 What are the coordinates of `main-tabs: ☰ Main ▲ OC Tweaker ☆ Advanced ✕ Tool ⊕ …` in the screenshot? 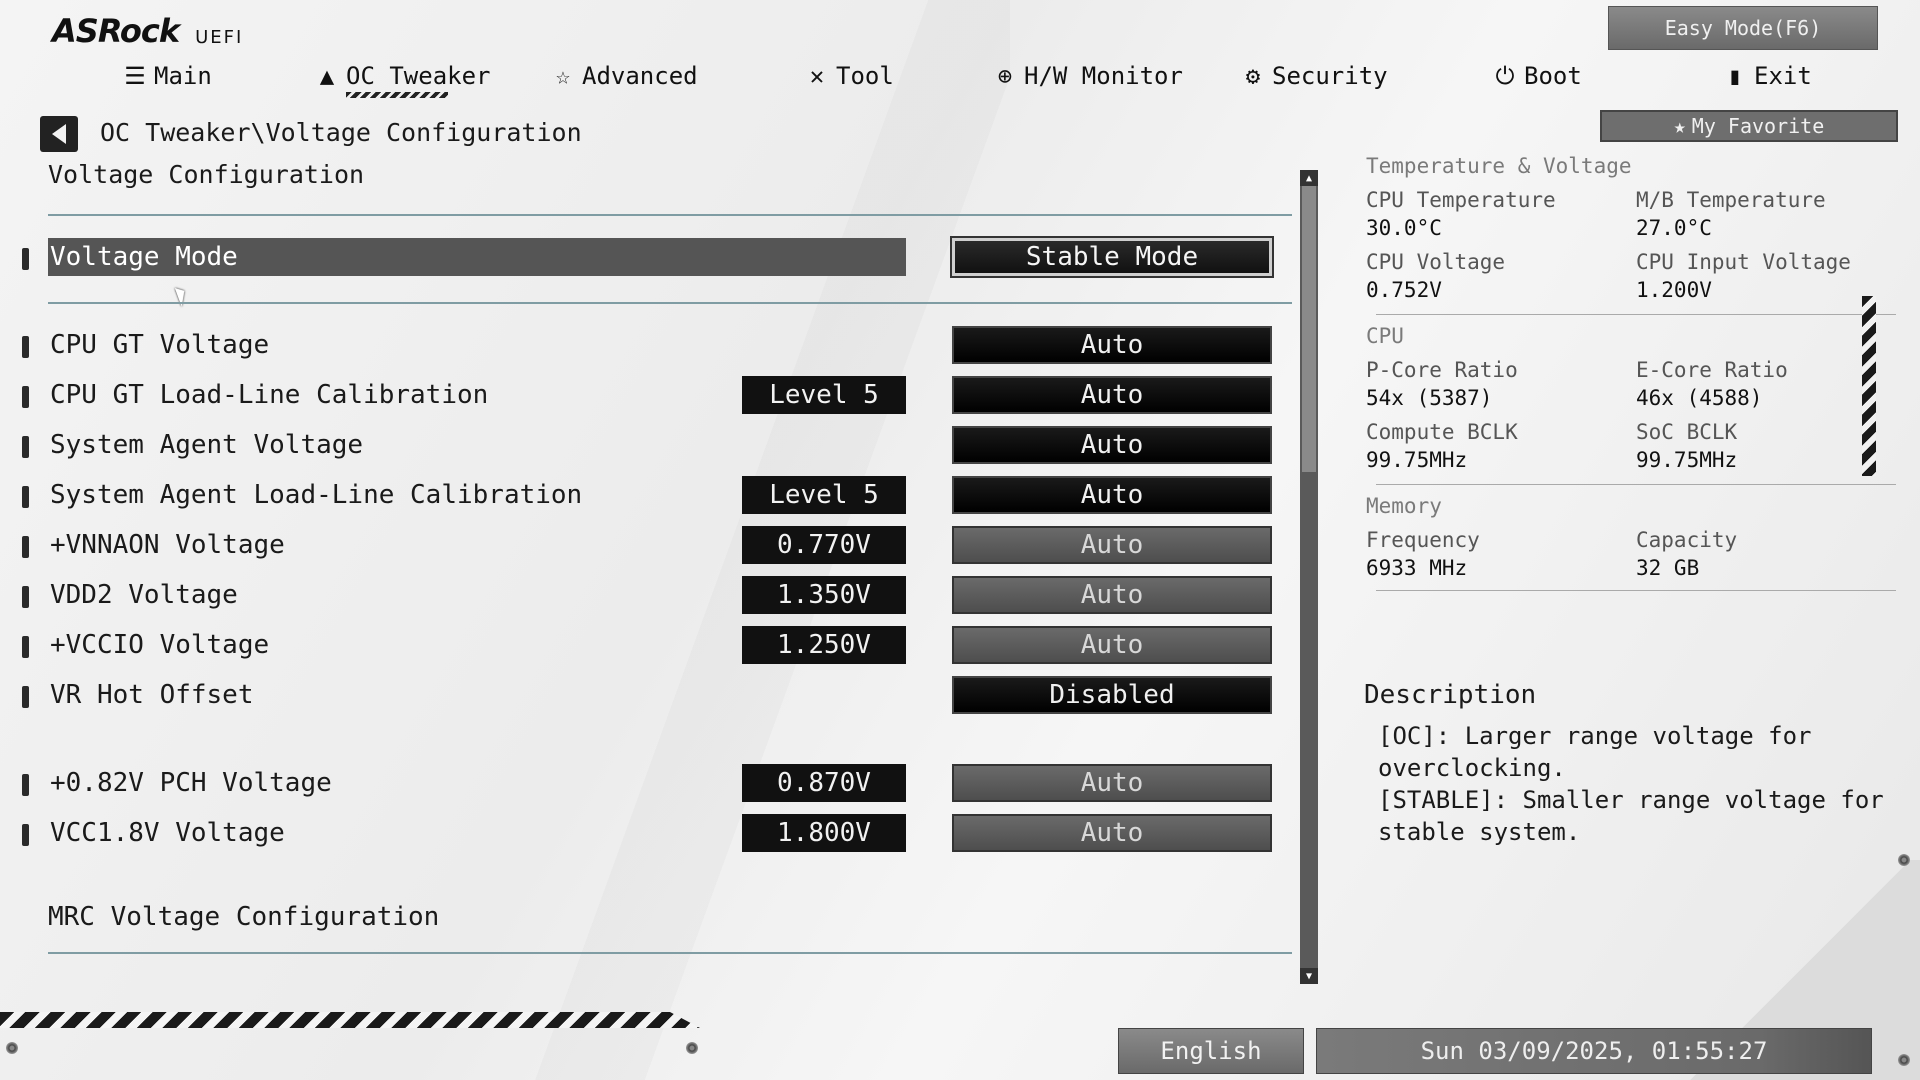 It's located at (950, 78).